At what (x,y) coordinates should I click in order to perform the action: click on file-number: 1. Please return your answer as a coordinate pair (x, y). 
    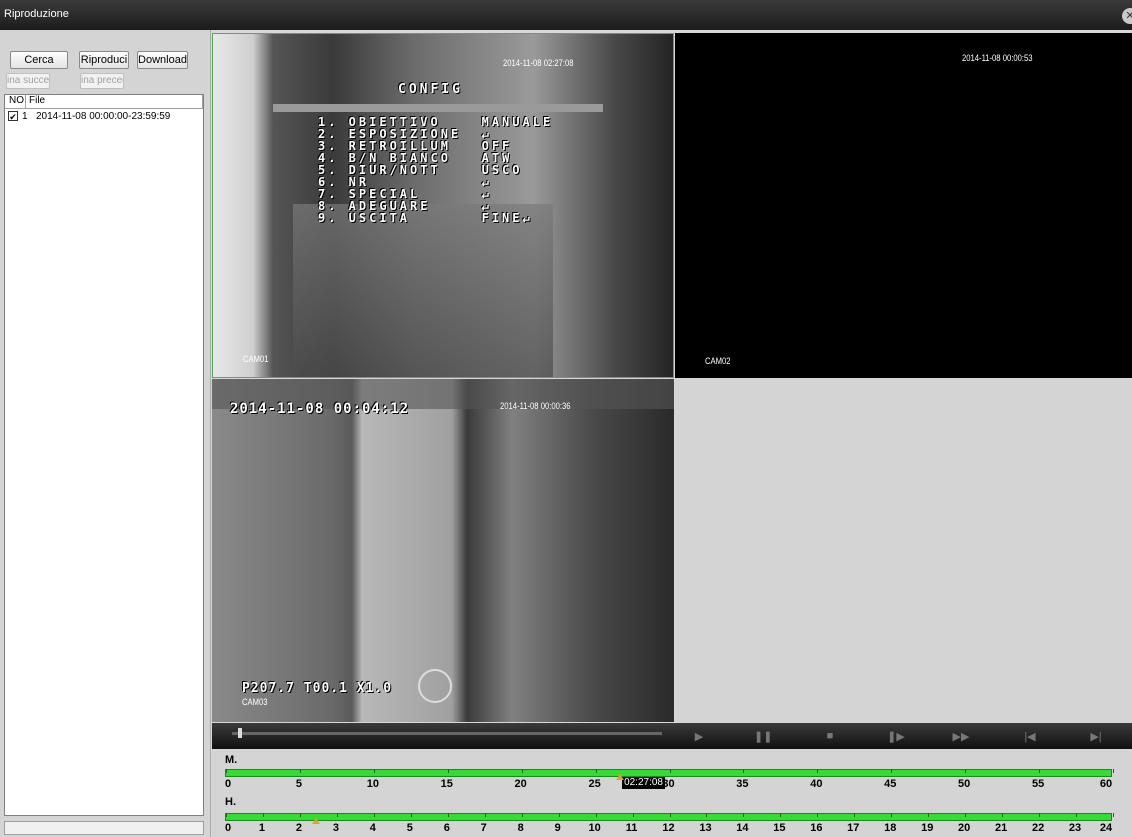
    Looking at the image, I should click on (25, 116).